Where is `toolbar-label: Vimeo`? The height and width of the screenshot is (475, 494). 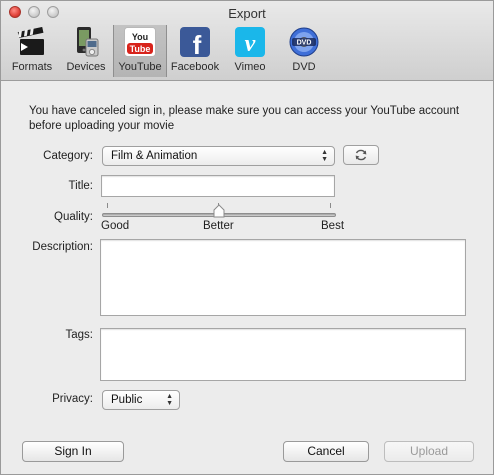 toolbar-label: Vimeo is located at coordinates (250, 67).